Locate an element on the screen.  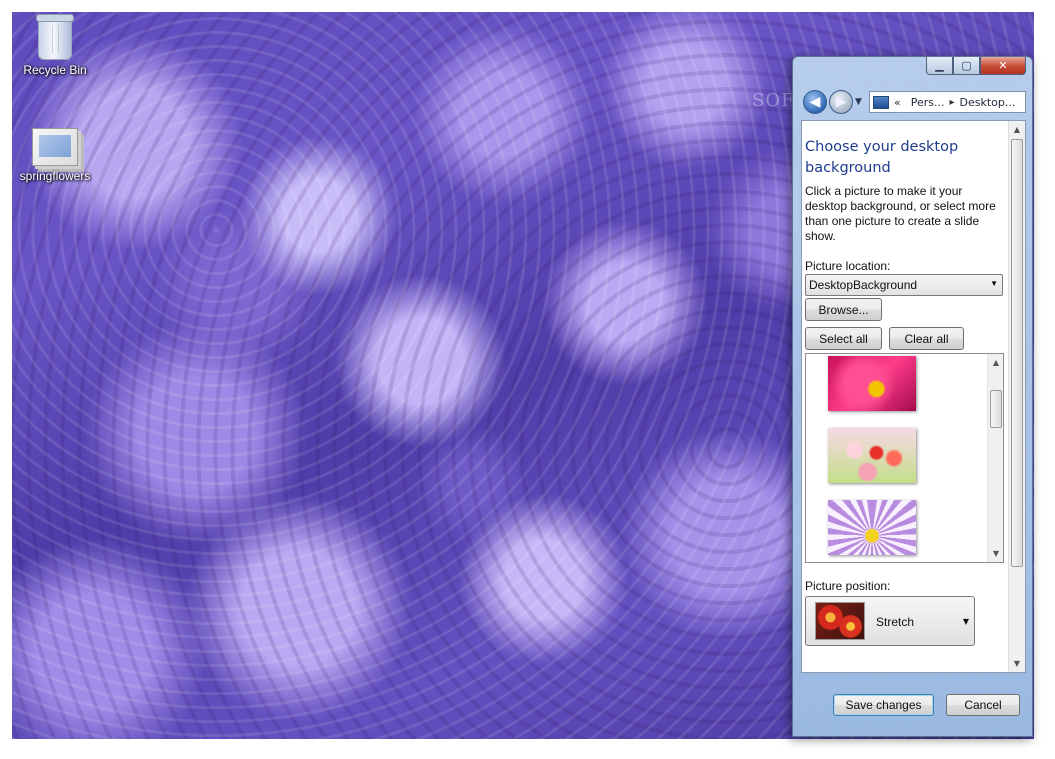
desktop-icon-springflowers: springflowers is located at coordinates (55, 155).